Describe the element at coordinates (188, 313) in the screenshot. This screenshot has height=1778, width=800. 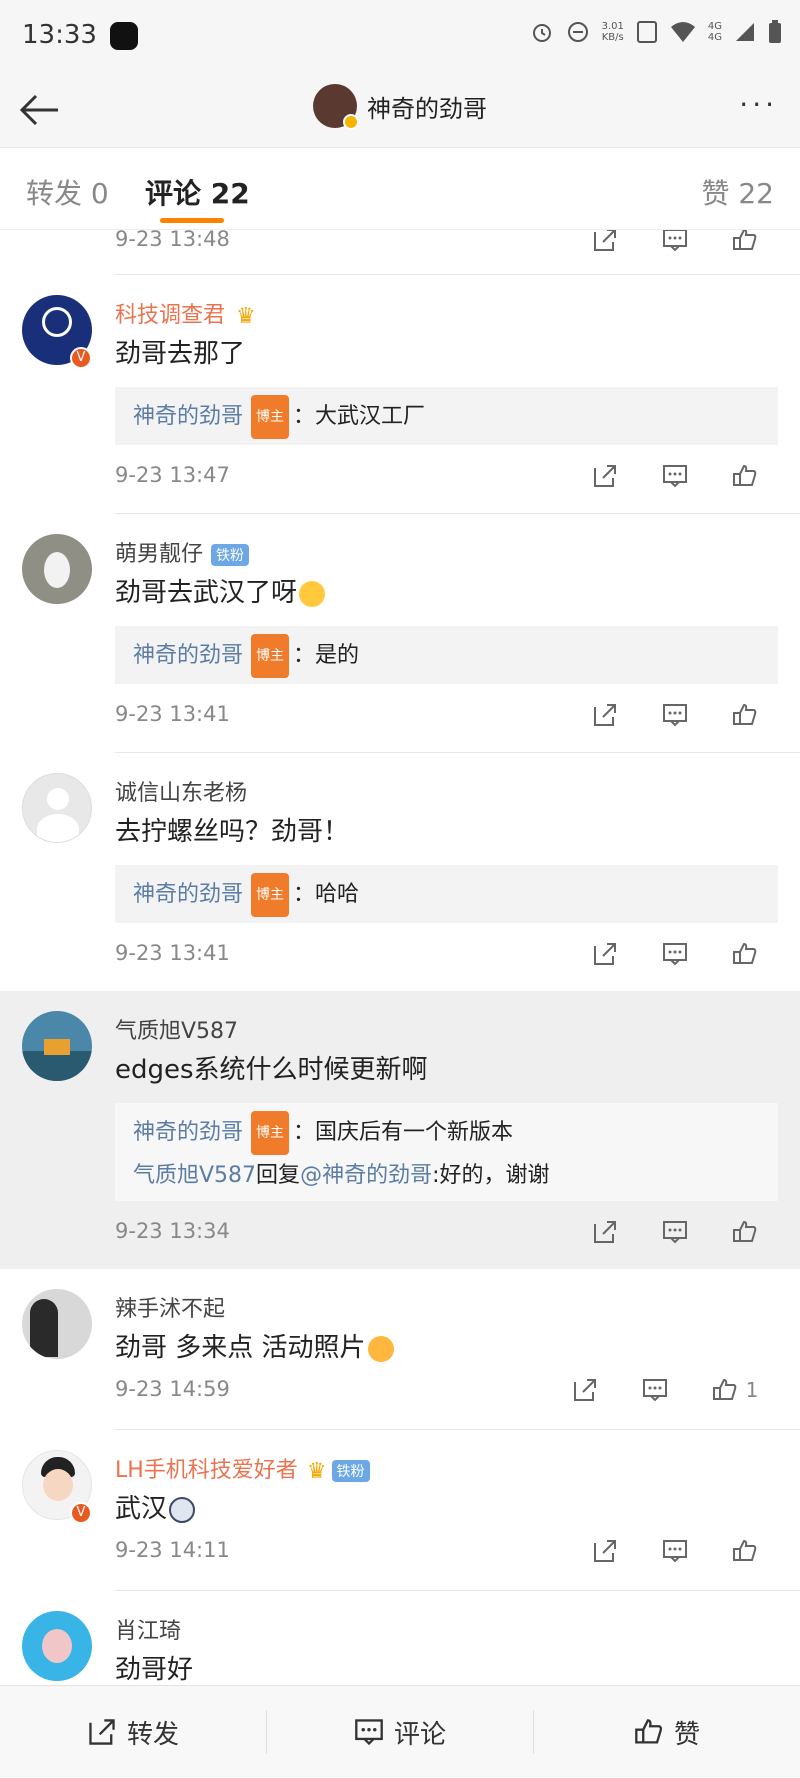
I see `commenter-name: 科技调查君 ♛` at that location.